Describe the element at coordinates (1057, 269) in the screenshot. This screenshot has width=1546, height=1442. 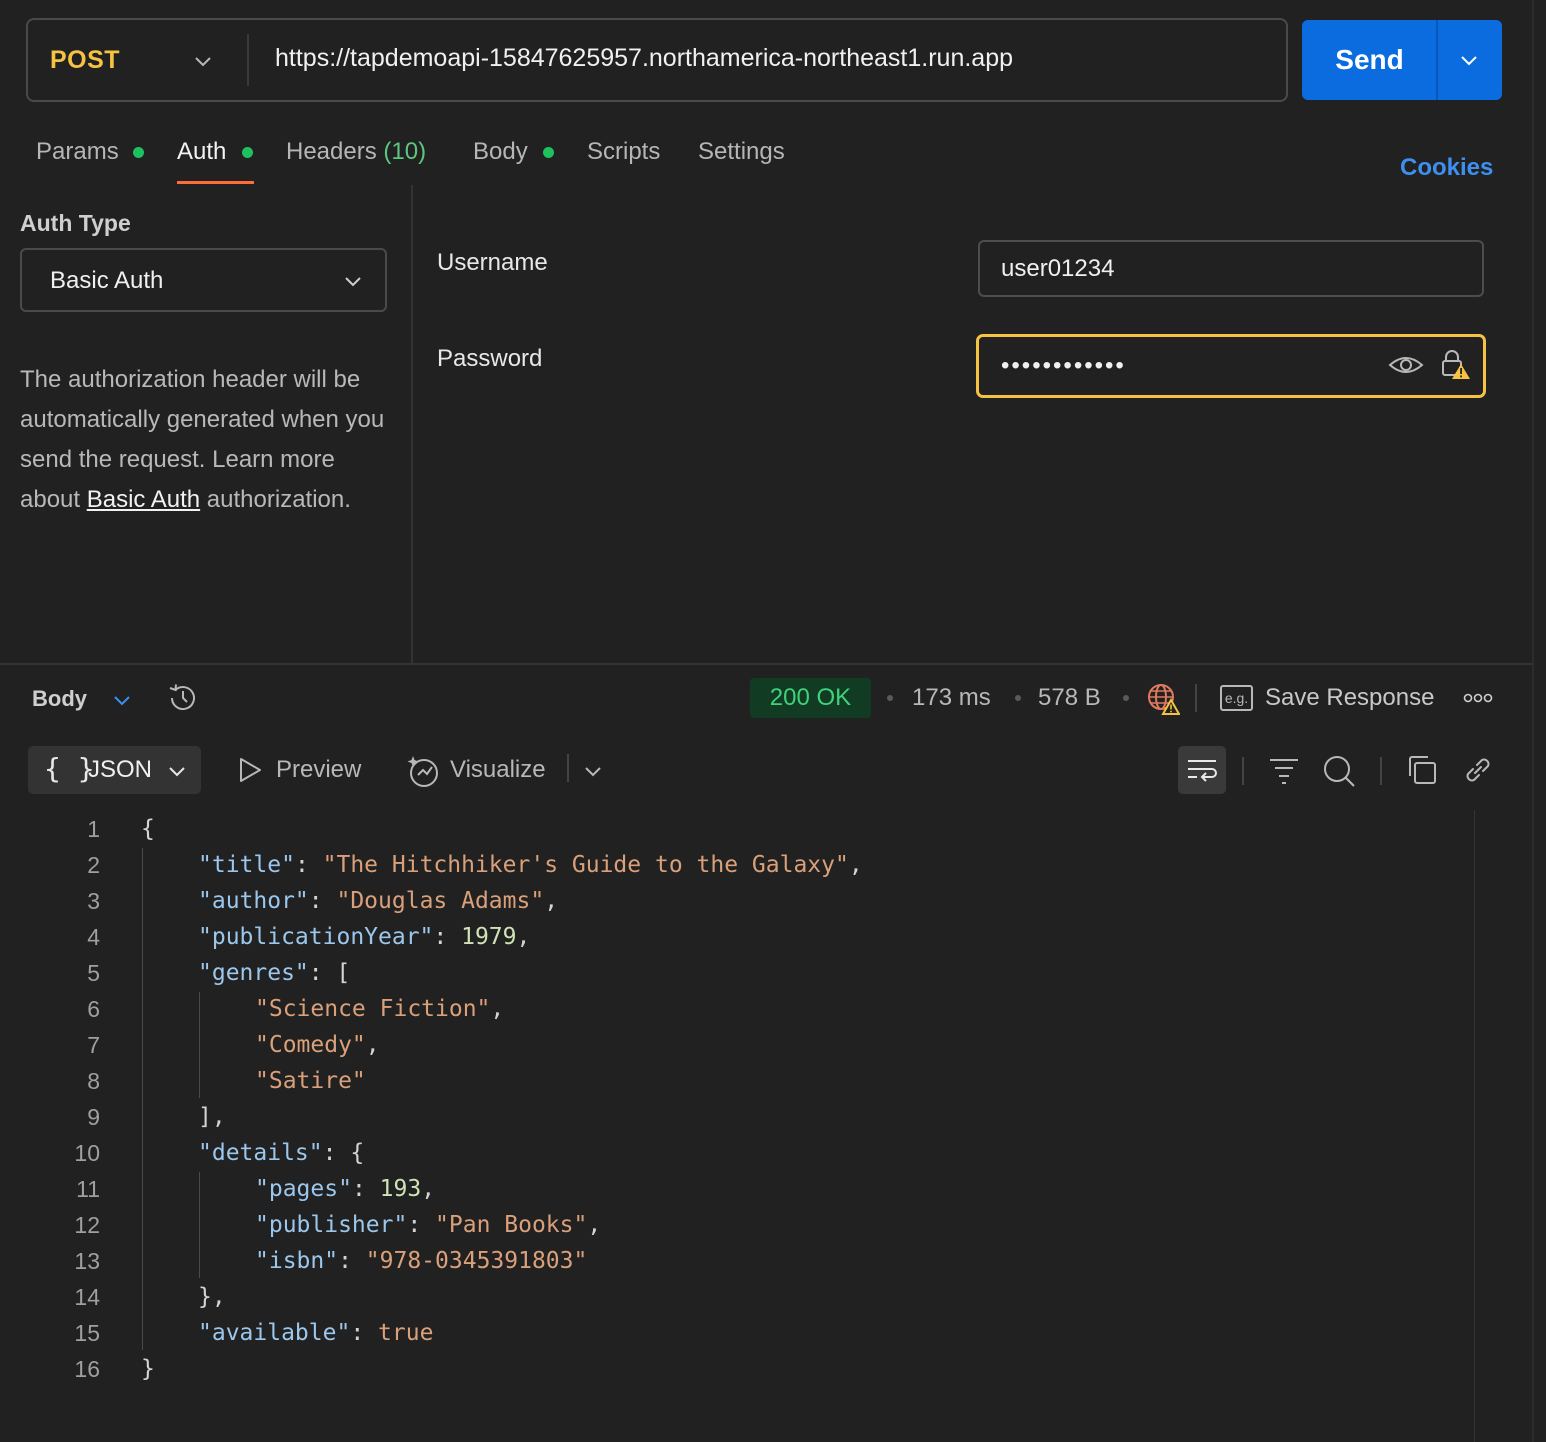
I see `username-value: user01234` at that location.